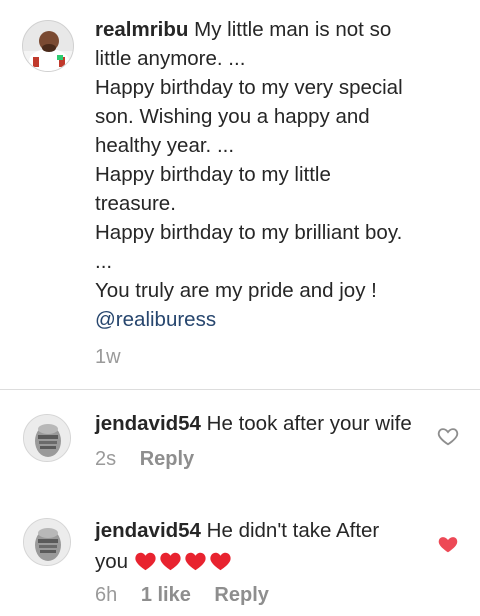 This screenshot has width=480, height=616. Describe the element at coordinates (166, 595) in the screenshot. I see `likes-count-button: 1 like` at that location.